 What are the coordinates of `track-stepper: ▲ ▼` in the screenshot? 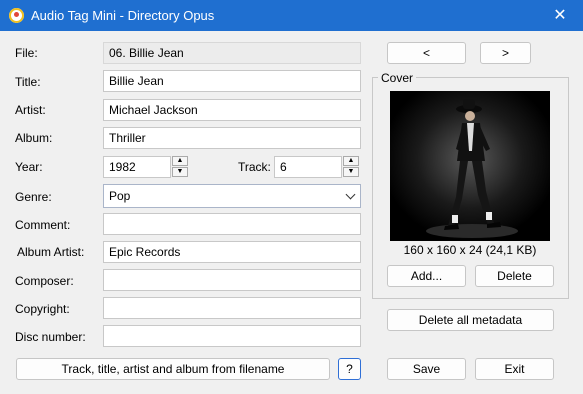 It's located at (351, 167).